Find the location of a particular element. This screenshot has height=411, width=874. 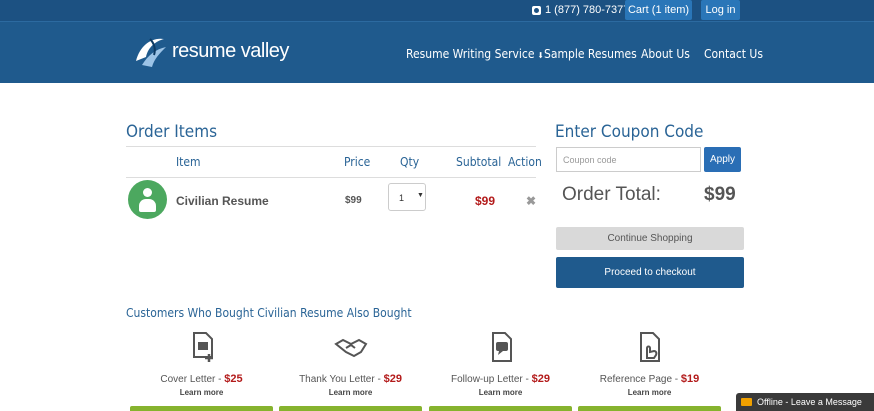

order-items-title: Order Items is located at coordinates (172, 132).